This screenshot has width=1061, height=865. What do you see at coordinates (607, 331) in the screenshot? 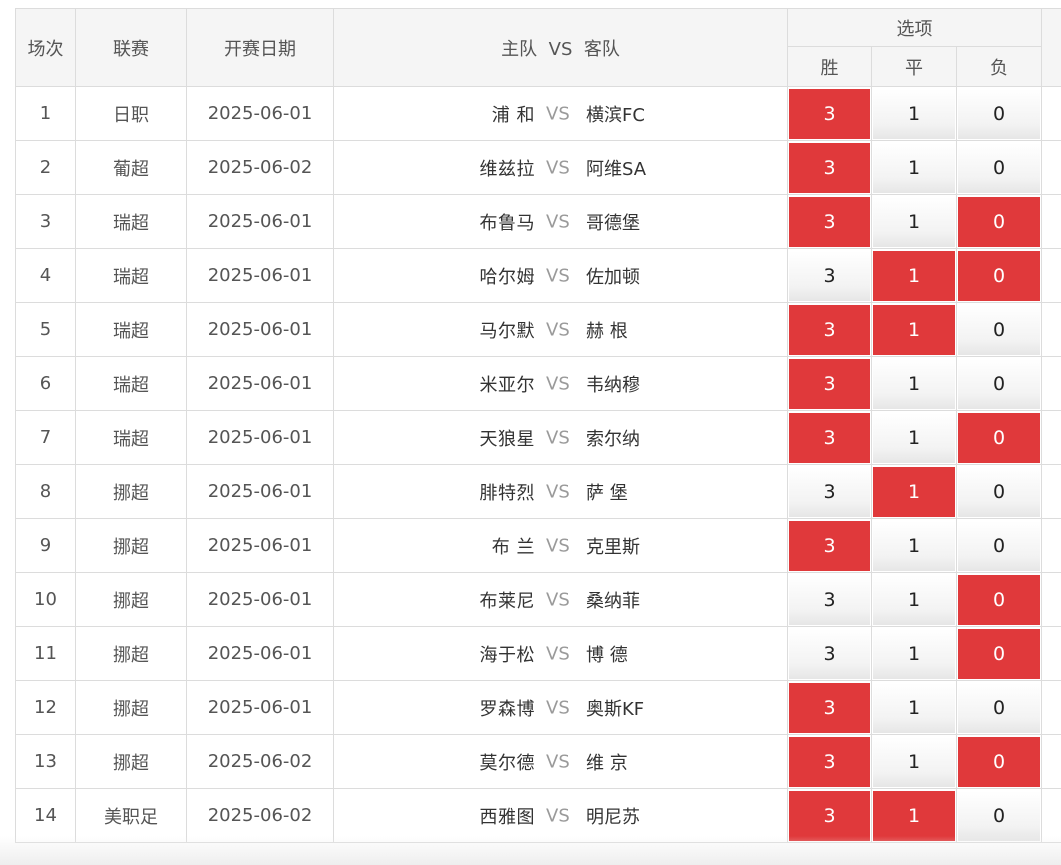
I see `away-team: 赫 根` at bounding box center [607, 331].